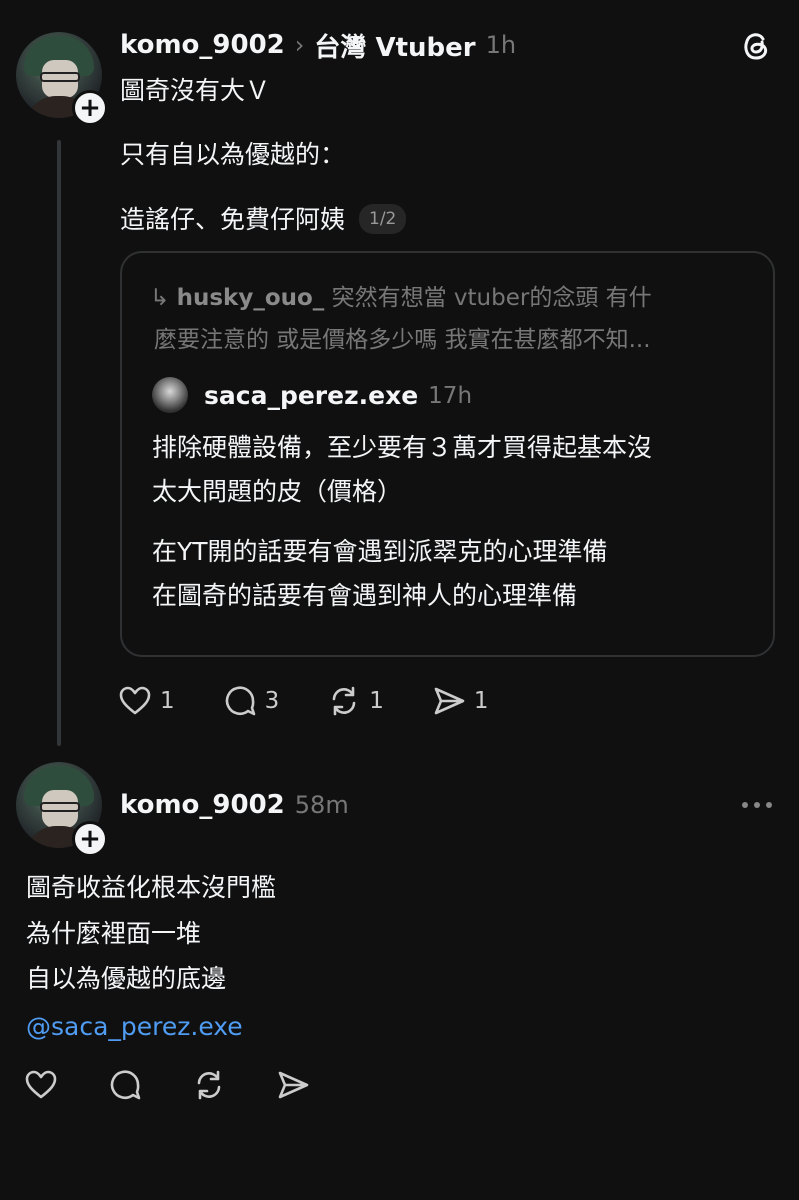  Describe the element at coordinates (450, 395) in the screenshot. I see `quoted-post-time: 17h` at that location.